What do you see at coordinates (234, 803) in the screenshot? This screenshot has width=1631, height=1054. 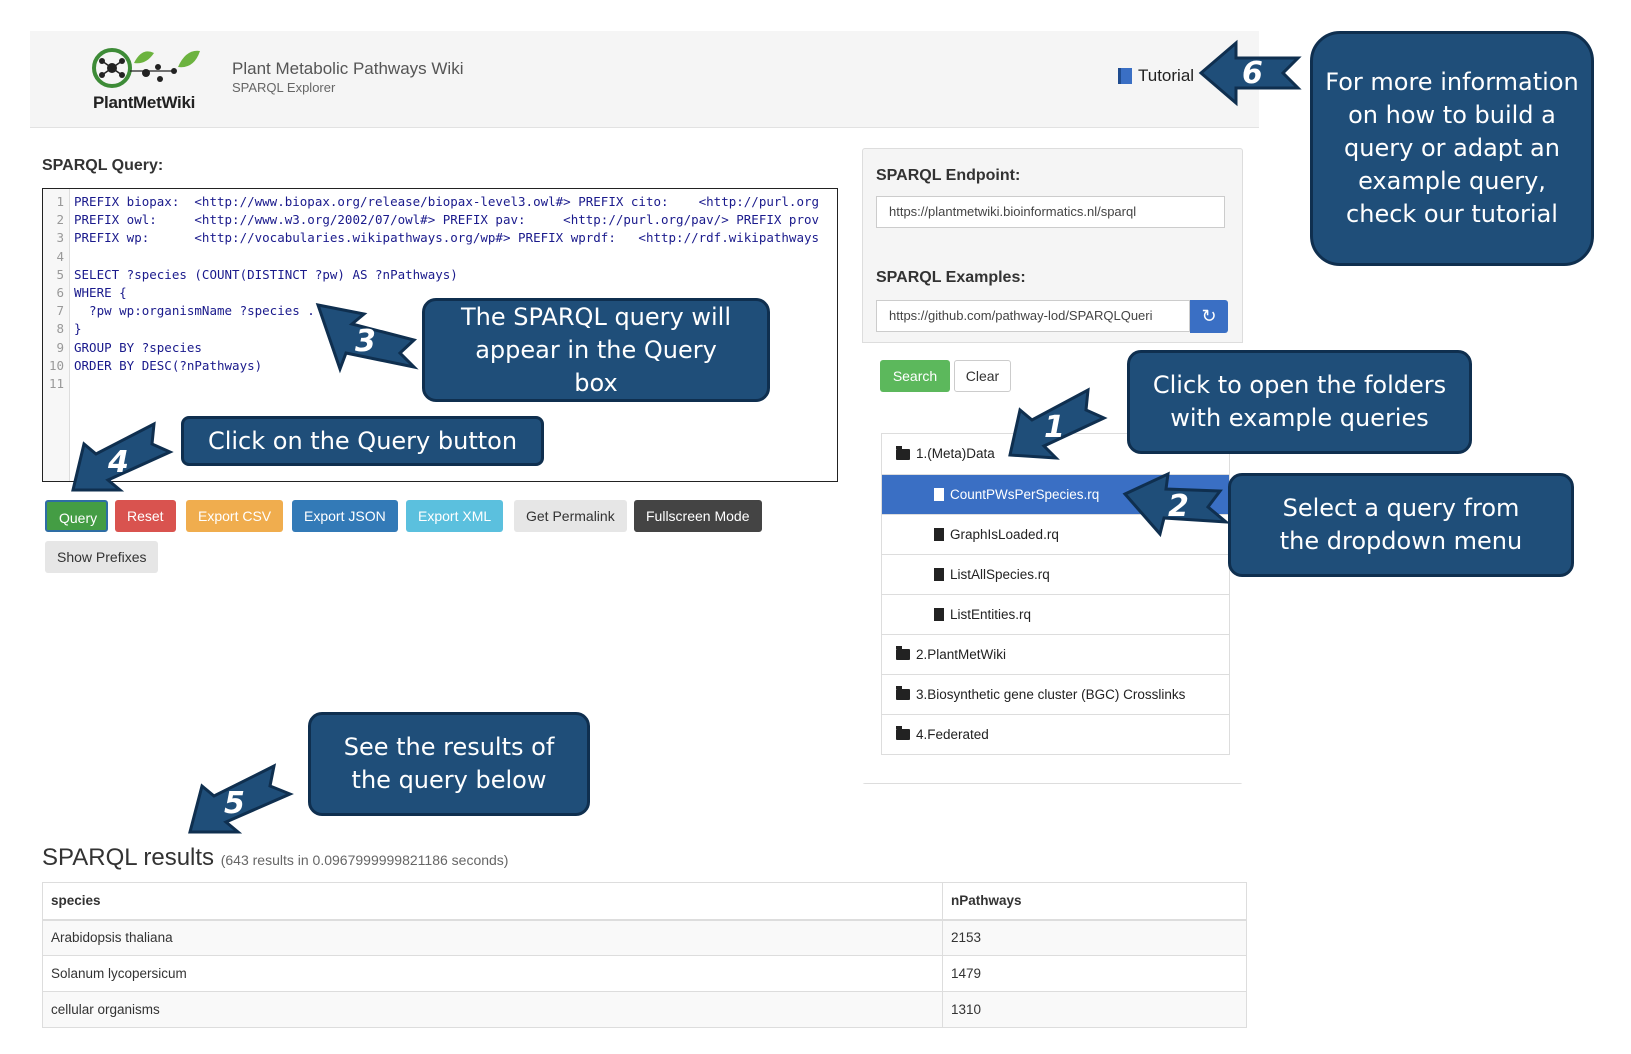 I see `arrow-number-5: 5` at bounding box center [234, 803].